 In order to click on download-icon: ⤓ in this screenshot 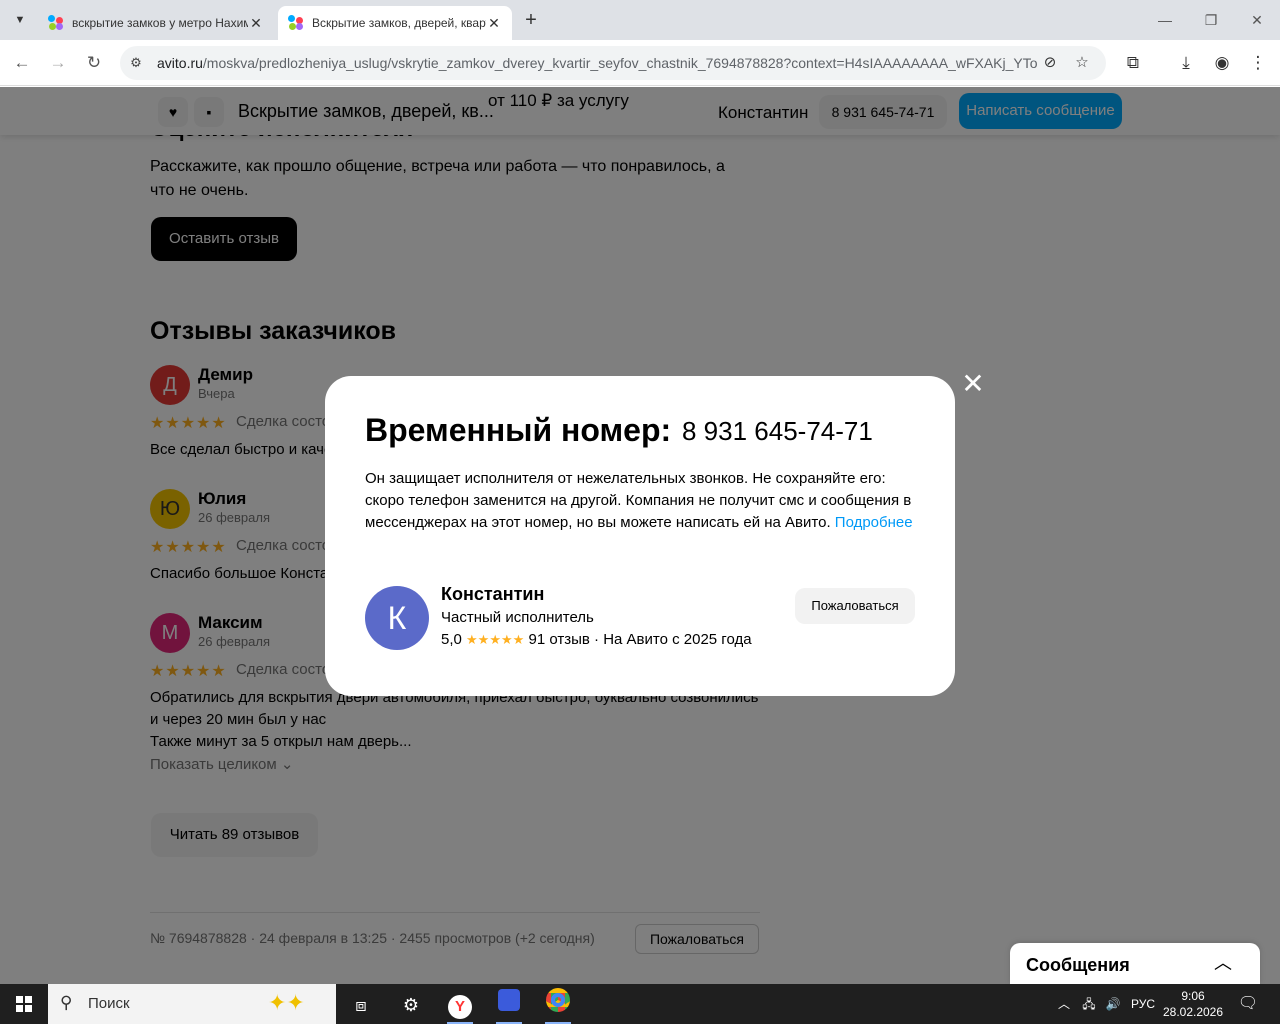, I will do `click(1186, 63)`.